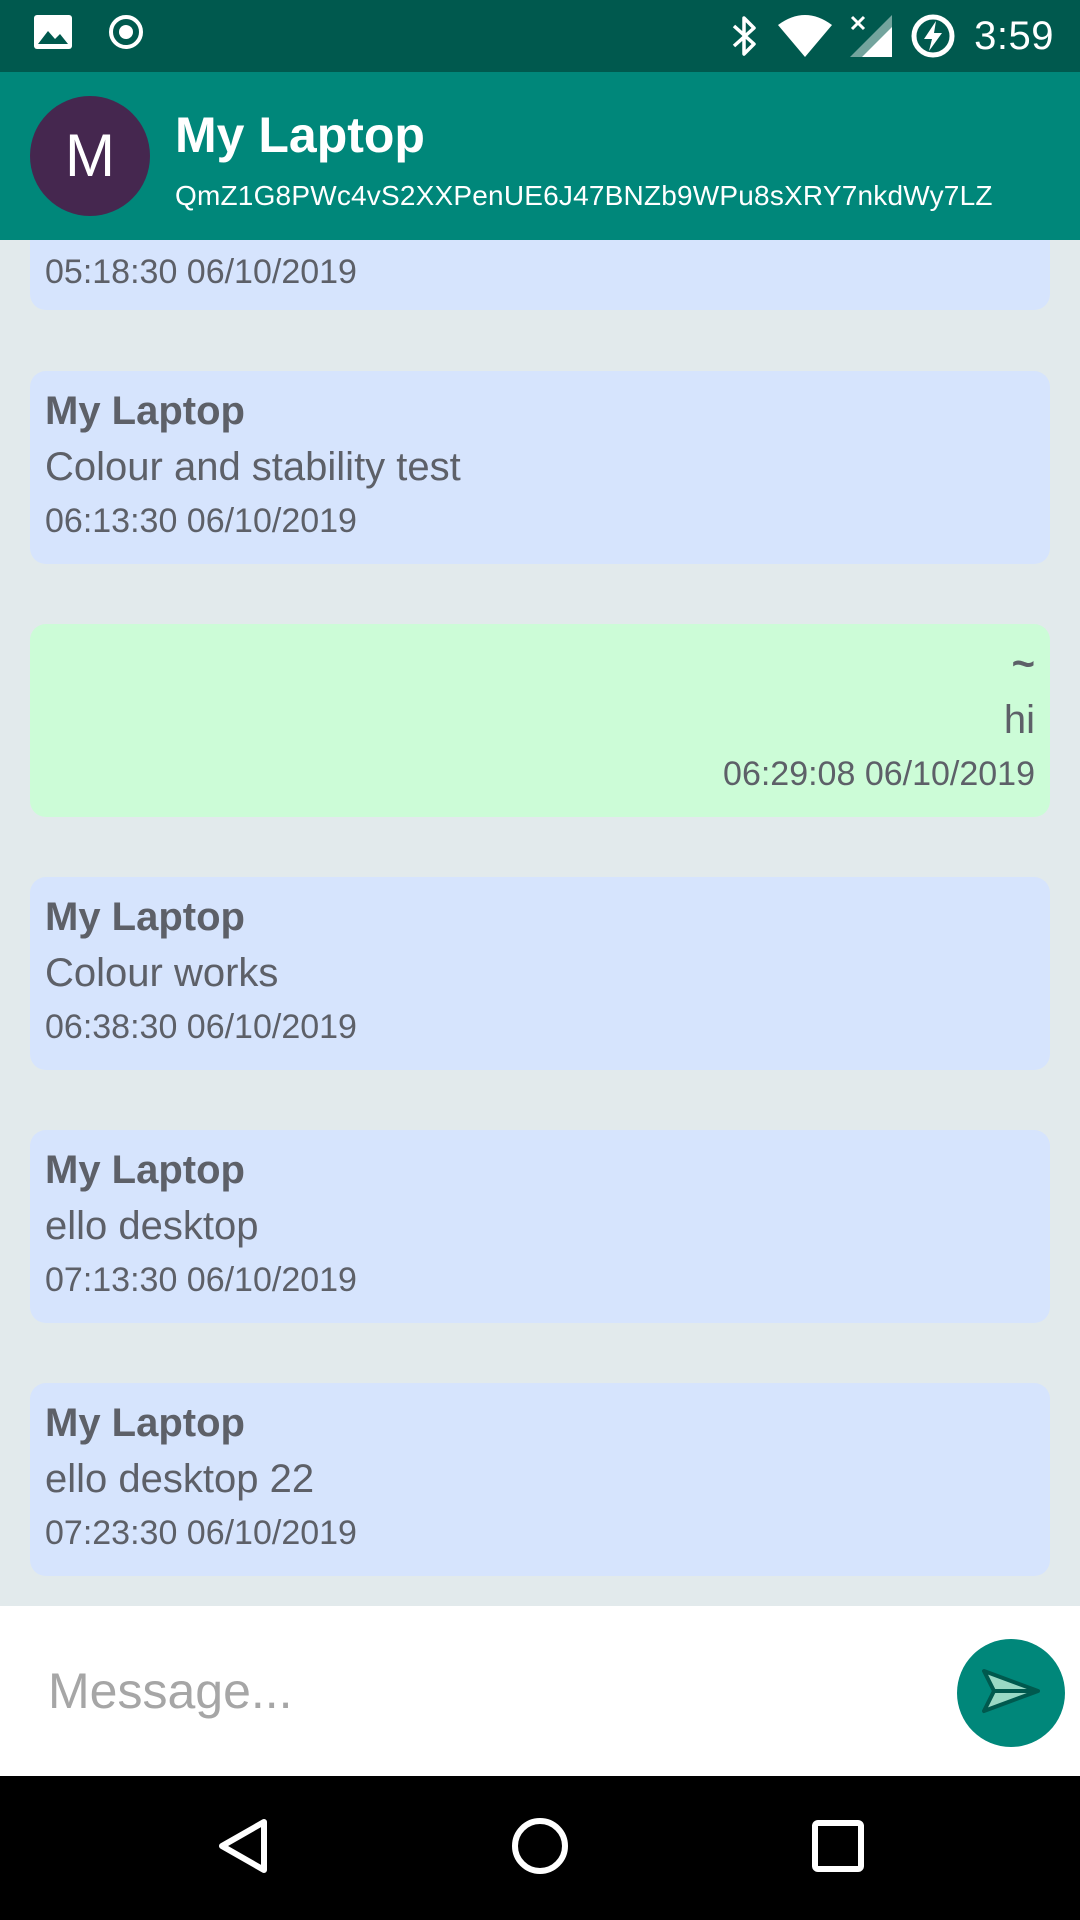  I want to click on recents-icon, so click(838, 1848).